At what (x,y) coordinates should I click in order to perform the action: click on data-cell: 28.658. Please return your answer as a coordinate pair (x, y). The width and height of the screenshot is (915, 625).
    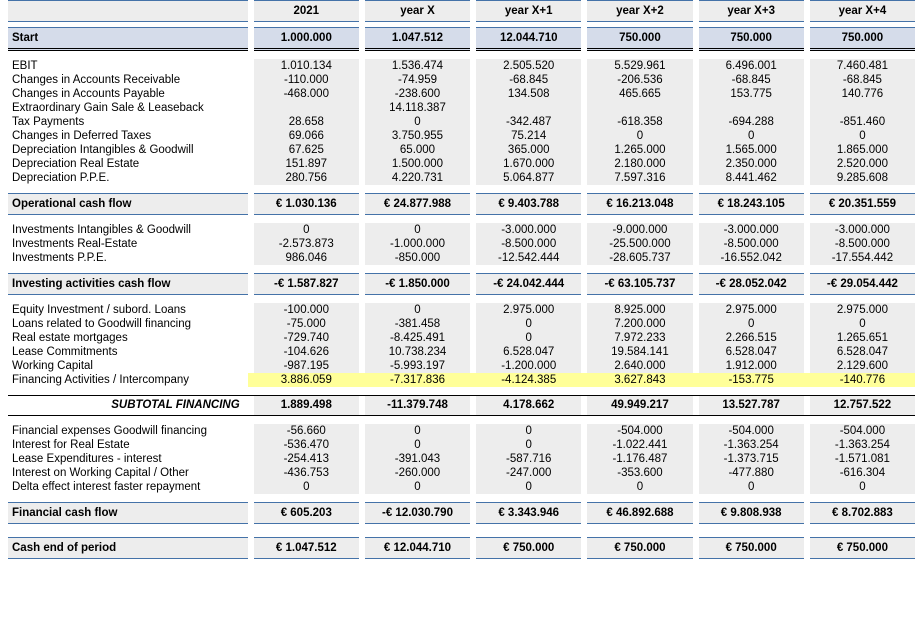
    Looking at the image, I should click on (306, 122).